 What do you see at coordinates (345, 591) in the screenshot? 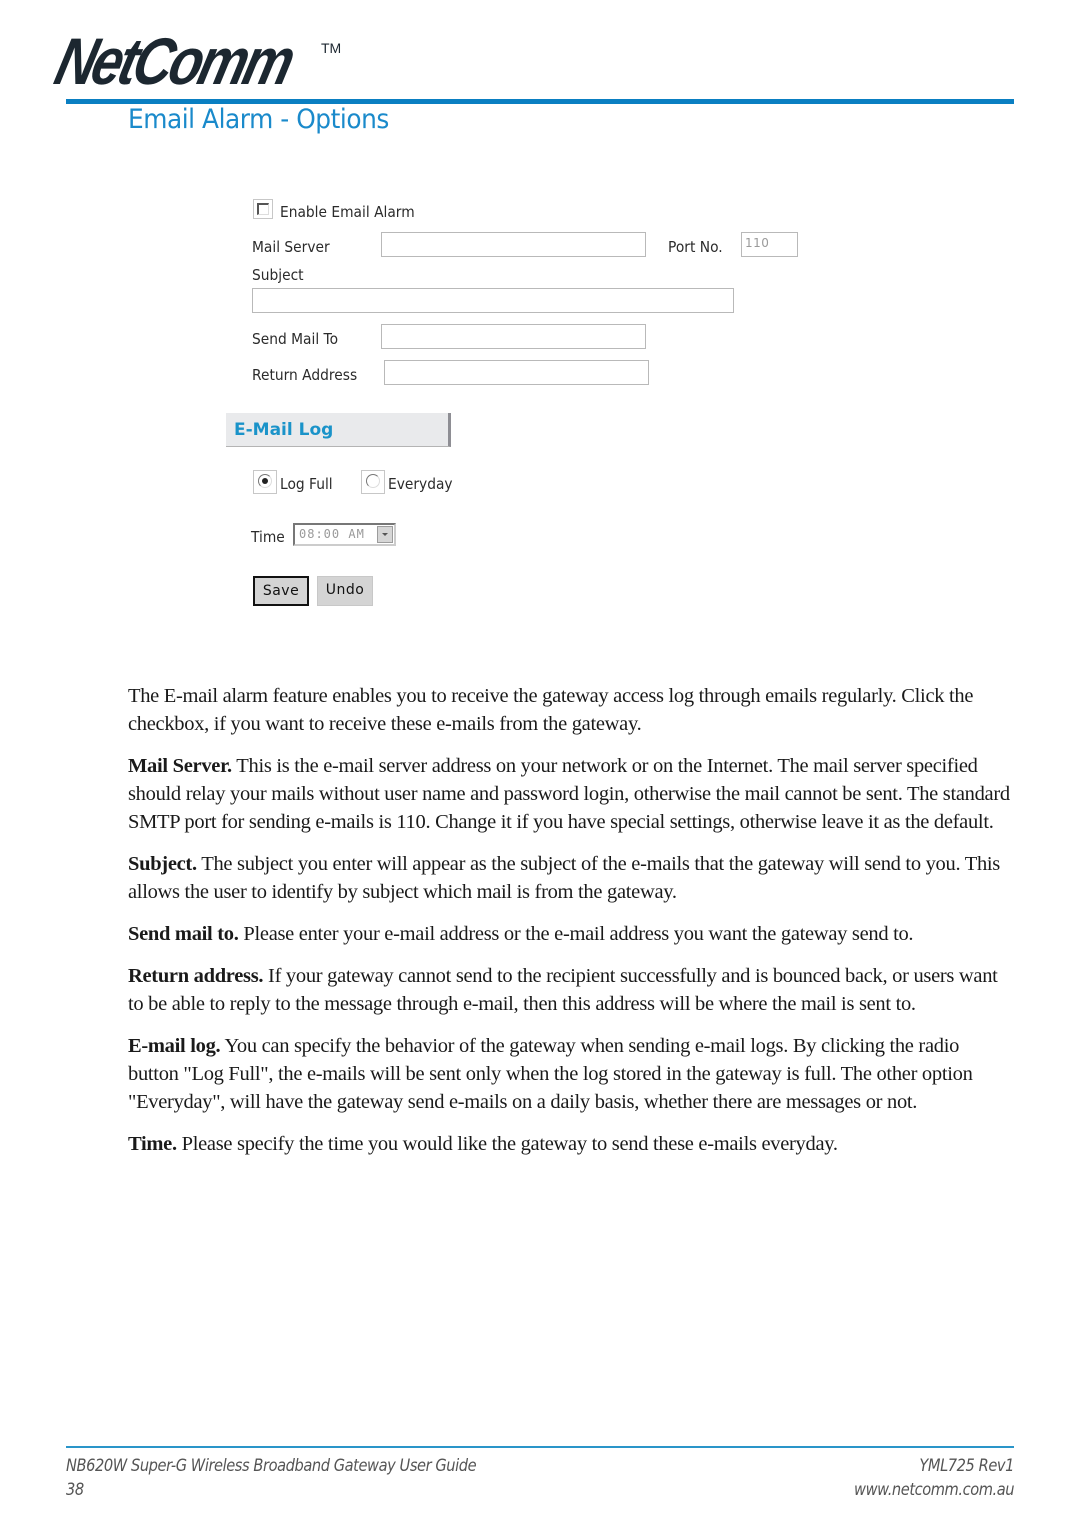
I see `undo-button: Undo` at bounding box center [345, 591].